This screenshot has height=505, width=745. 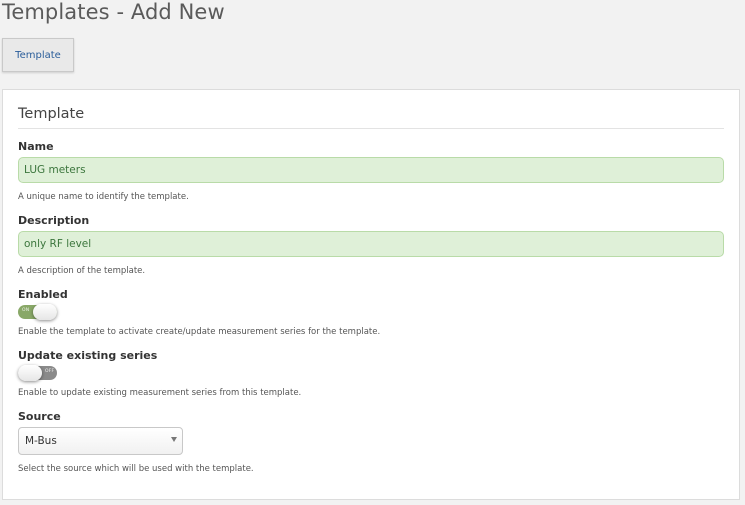 I want to click on name-field, so click(x=371, y=170).